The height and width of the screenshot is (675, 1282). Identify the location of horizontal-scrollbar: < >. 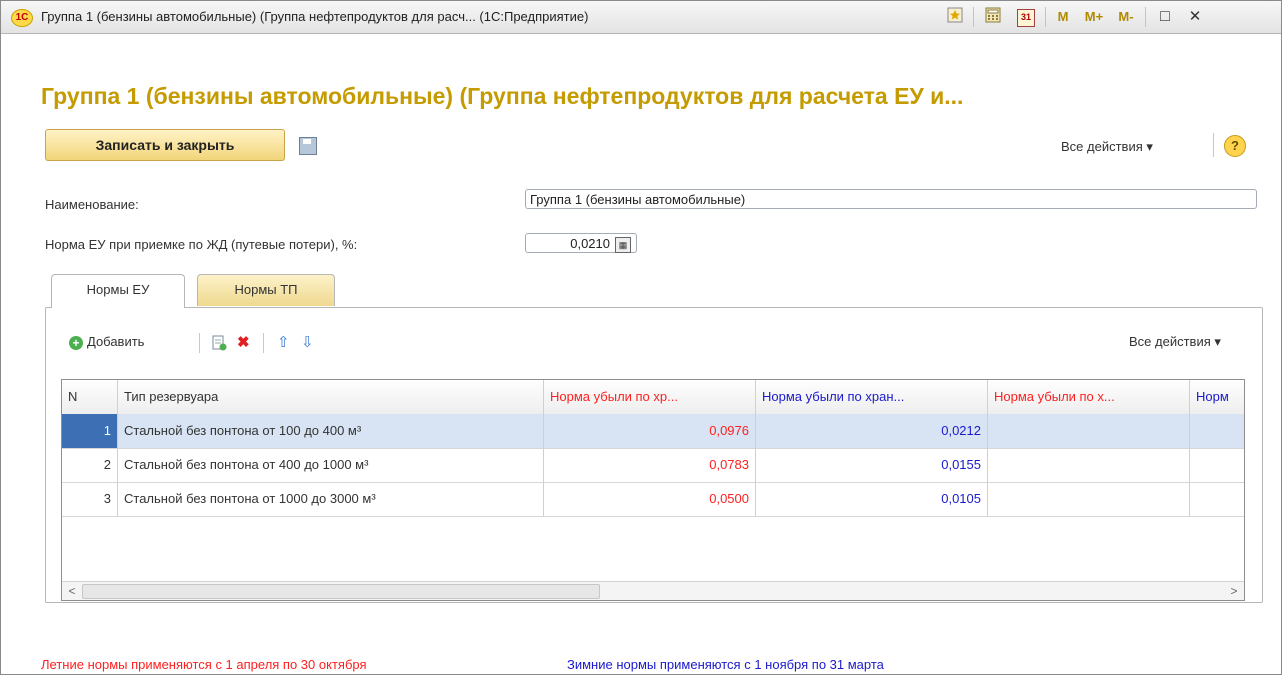
(653, 590).